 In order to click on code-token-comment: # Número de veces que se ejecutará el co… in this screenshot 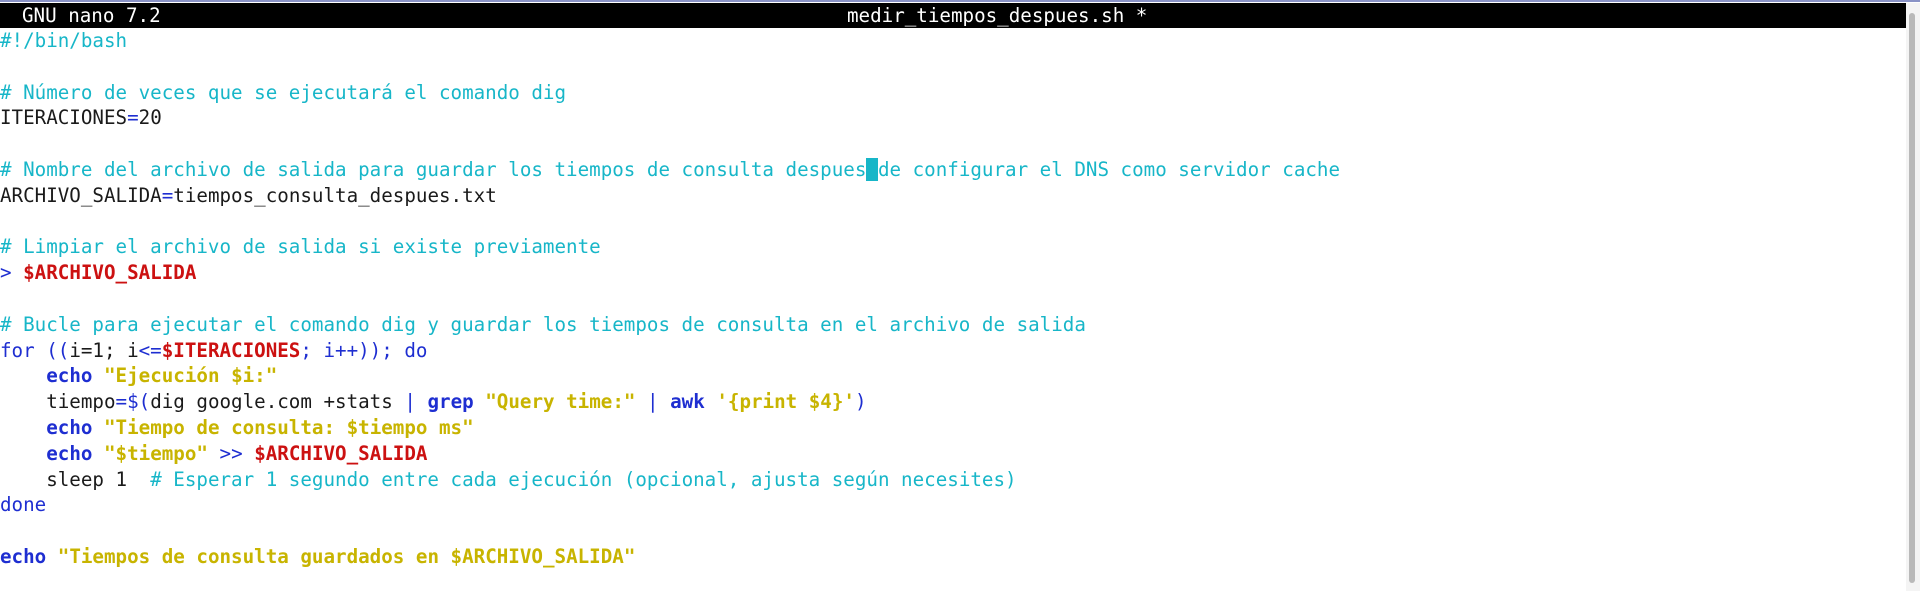, I will do `click(283, 92)`.